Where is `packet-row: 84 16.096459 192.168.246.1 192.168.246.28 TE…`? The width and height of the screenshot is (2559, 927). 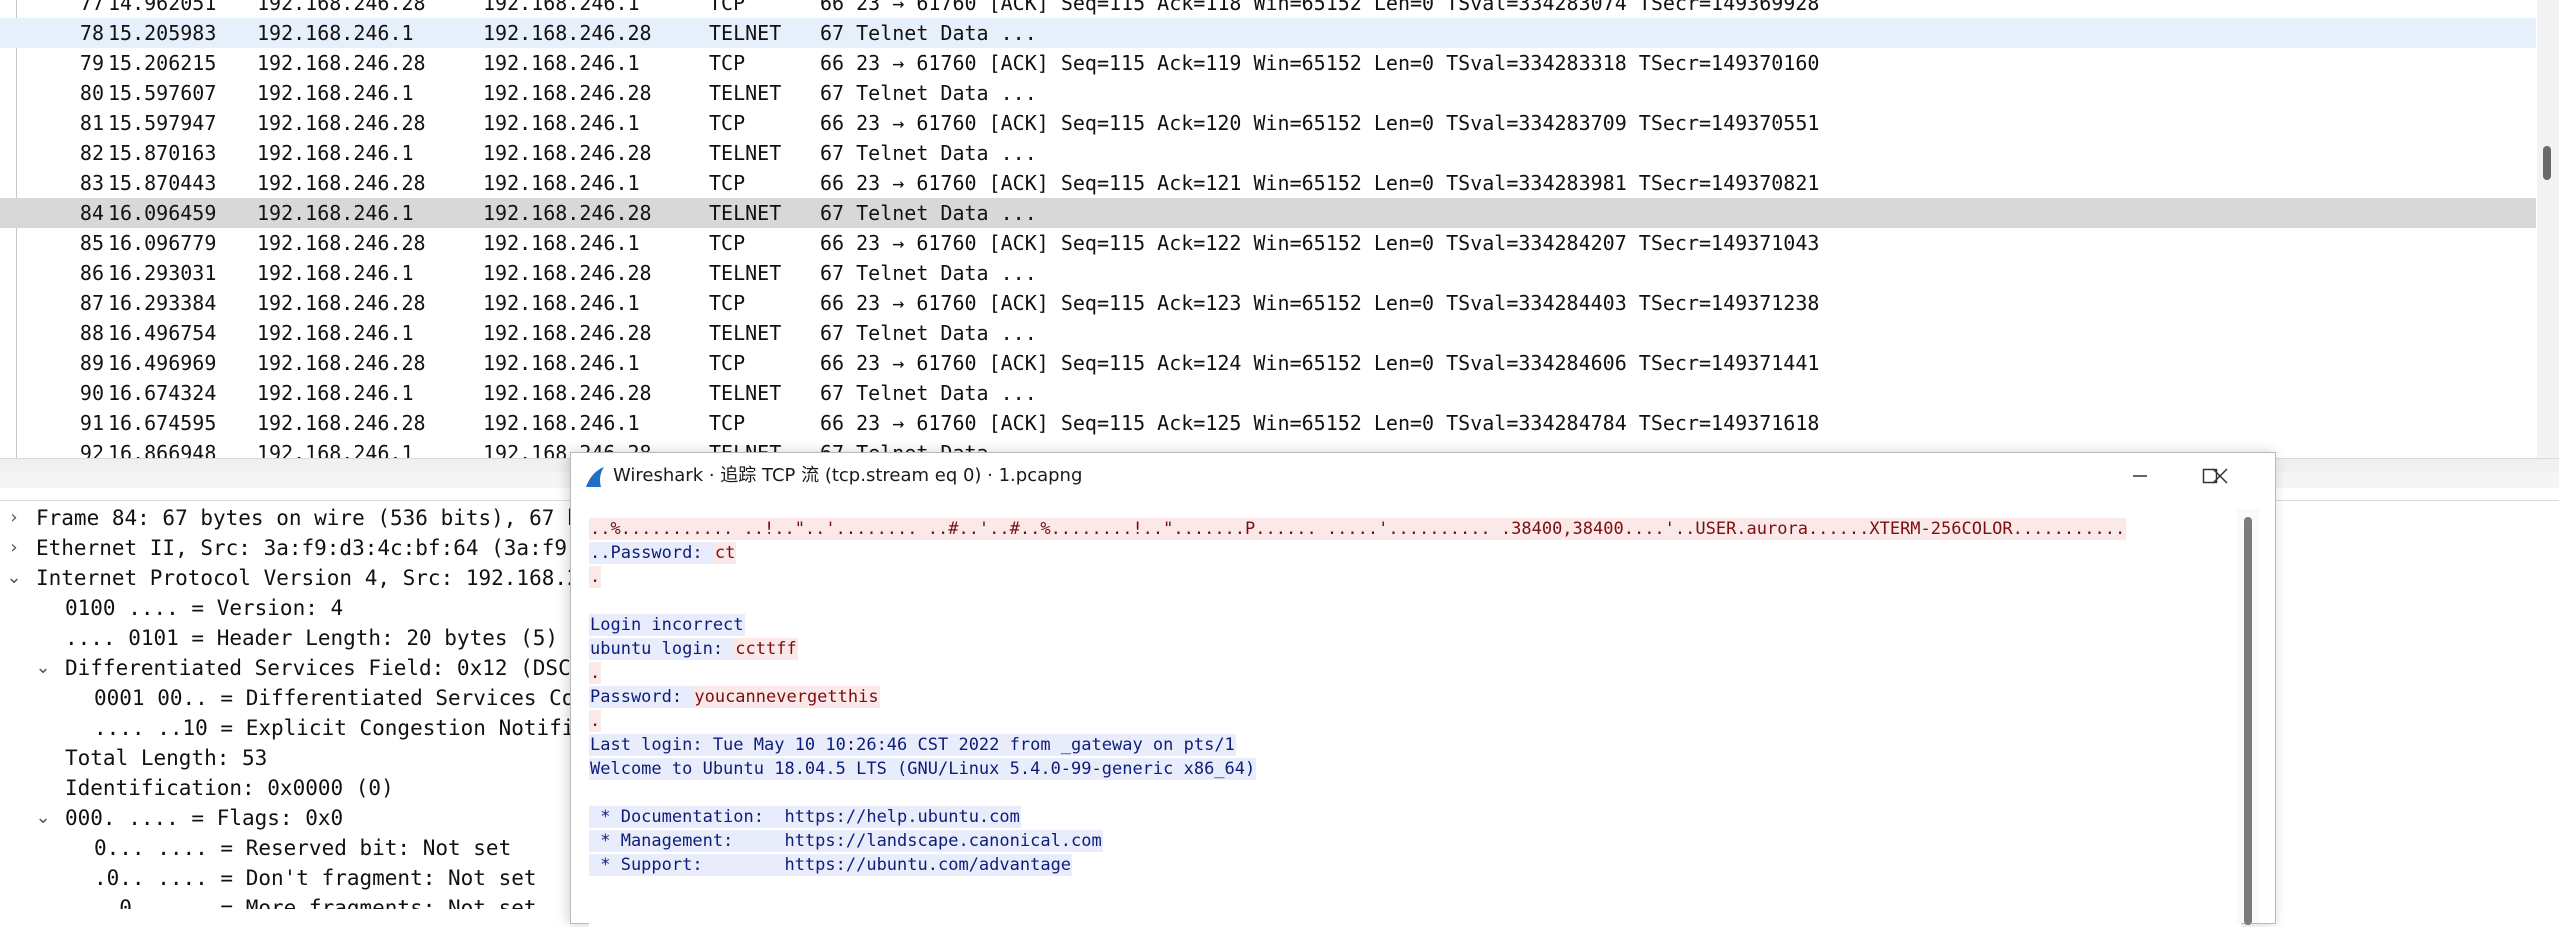 packet-row: 84 16.096459 192.168.246.1 192.168.246.28 TE… is located at coordinates (1268, 213).